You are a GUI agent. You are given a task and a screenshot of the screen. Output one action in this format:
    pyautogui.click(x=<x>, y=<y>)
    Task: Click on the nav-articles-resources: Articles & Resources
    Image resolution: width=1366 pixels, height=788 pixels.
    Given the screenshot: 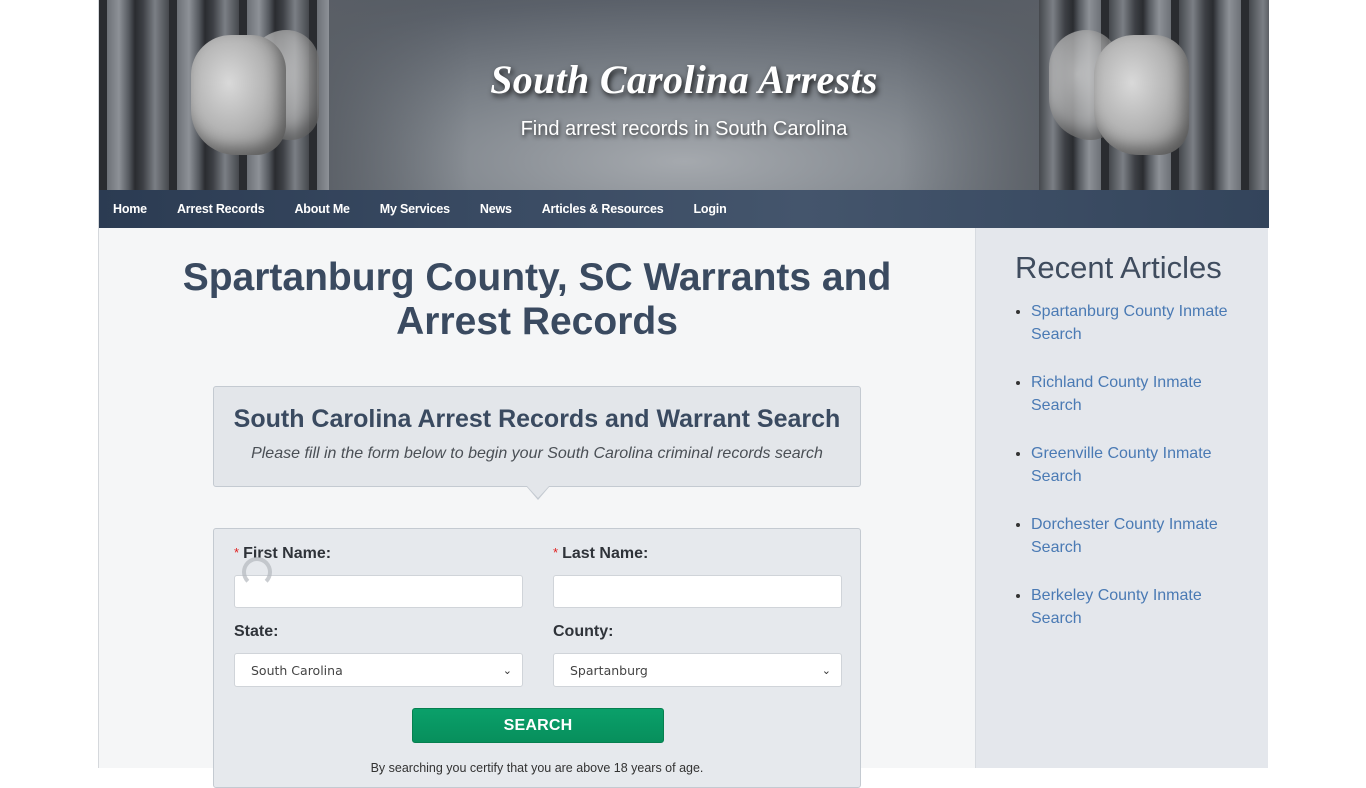 What is the action you would take?
    pyautogui.click(x=603, y=209)
    